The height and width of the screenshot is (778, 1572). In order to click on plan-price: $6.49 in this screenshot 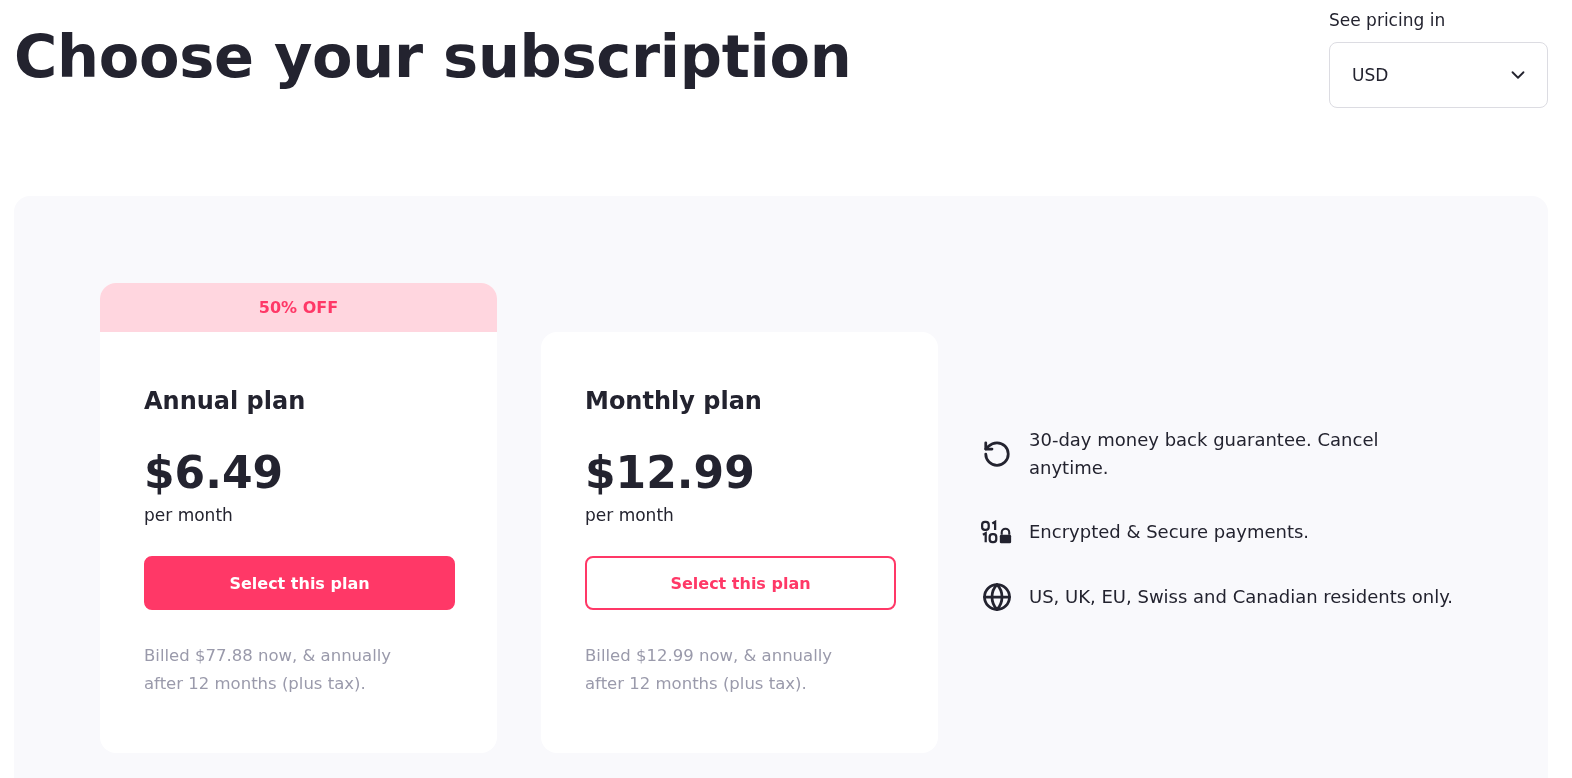, I will do `click(214, 473)`.